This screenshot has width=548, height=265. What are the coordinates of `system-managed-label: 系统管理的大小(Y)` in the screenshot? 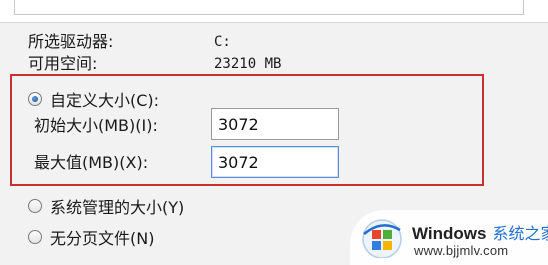 It's located at (117, 207).